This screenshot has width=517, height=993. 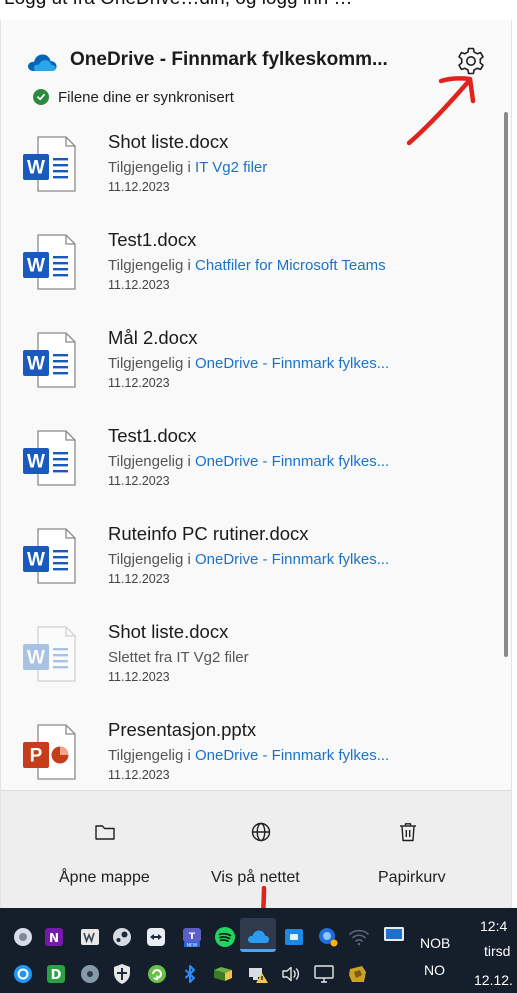 What do you see at coordinates (23, 937) in the screenshot?
I see `tray-circle-icon` at bounding box center [23, 937].